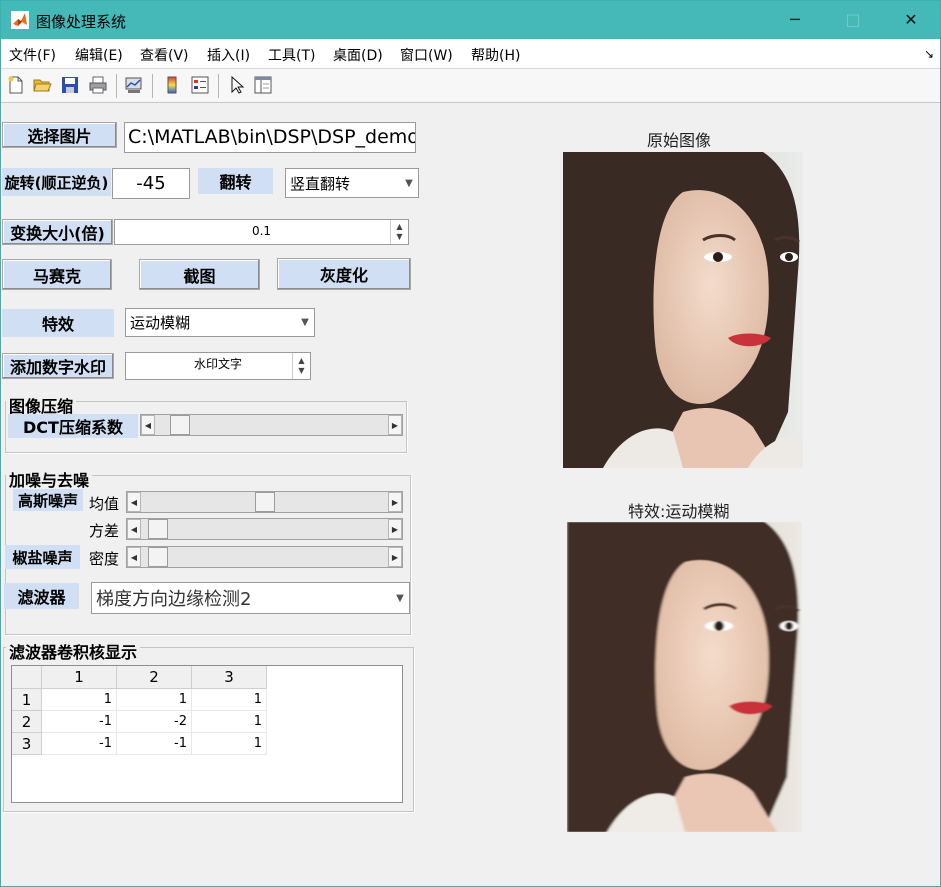 This screenshot has height=887, width=941. I want to click on column-header: 2, so click(154, 677).